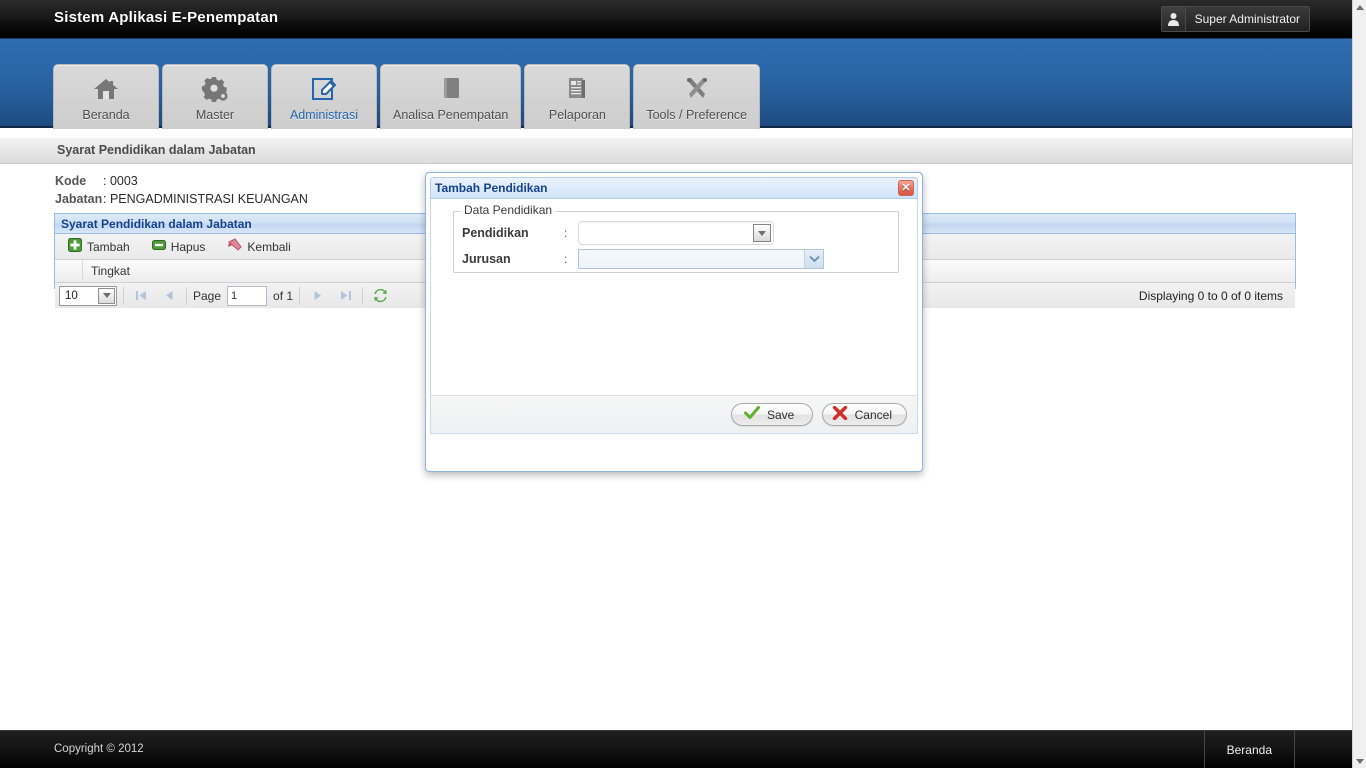 Image resolution: width=1366 pixels, height=768 pixels. What do you see at coordinates (780, 414) in the screenshot?
I see `save-button-label: Save` at bounding box center [780, 414].